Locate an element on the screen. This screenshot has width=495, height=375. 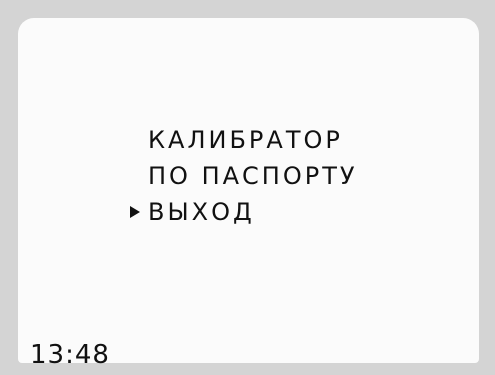
menu-item-label: ВЫХОД is located at coordinates (201, 212).